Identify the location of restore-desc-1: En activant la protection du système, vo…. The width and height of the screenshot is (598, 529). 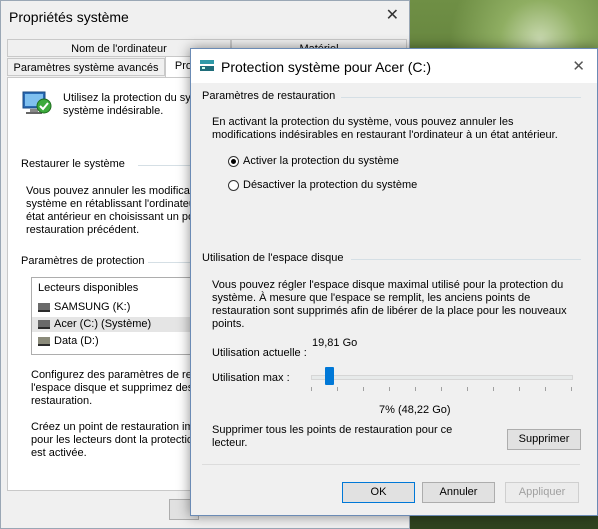
(363, 122).